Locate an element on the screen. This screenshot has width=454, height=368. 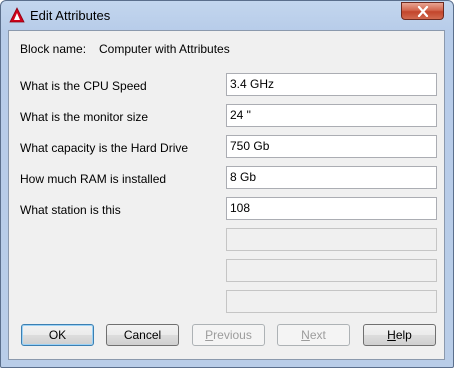
close-icon is located at coordinates (423, 11).